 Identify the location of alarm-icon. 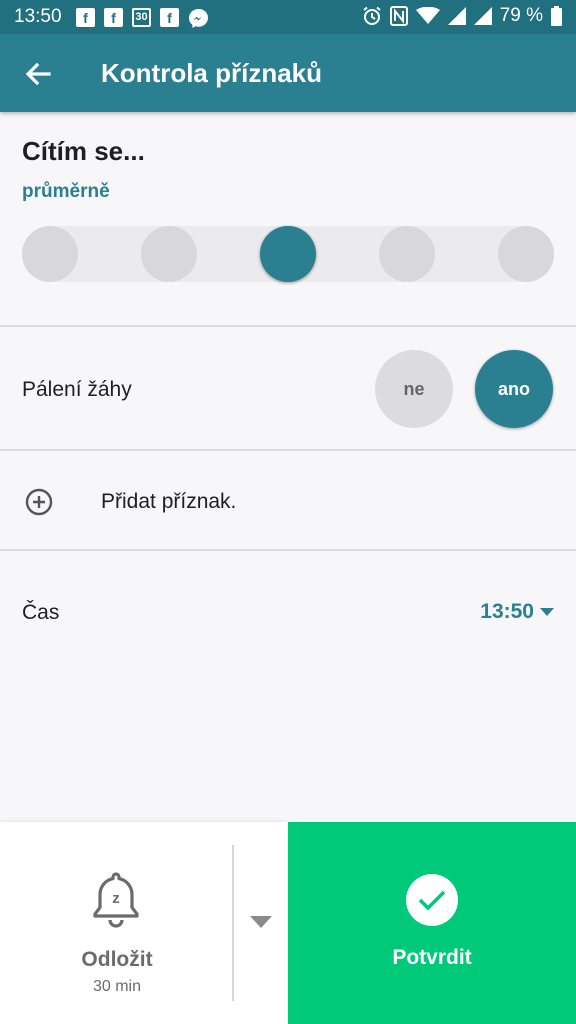
(372, 15).